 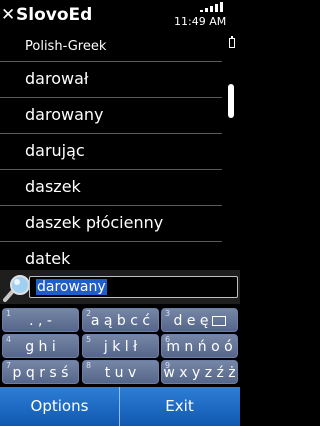 What do you see at coordinates (111, 79) in the screenshot?
I see `list-item: darował` at bounding box center [111, 79].